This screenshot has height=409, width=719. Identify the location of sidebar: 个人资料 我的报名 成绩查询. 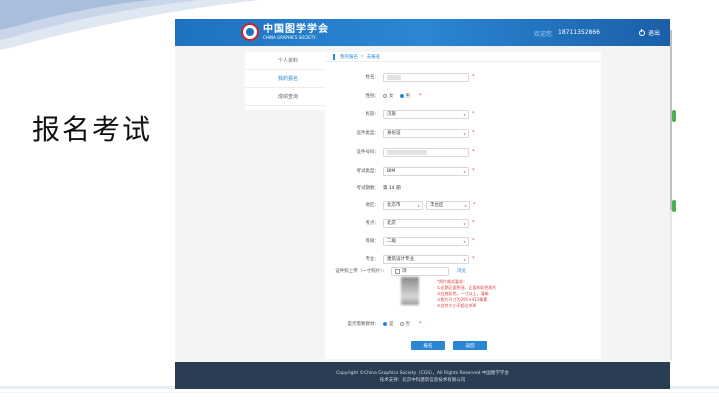
(288, 81).